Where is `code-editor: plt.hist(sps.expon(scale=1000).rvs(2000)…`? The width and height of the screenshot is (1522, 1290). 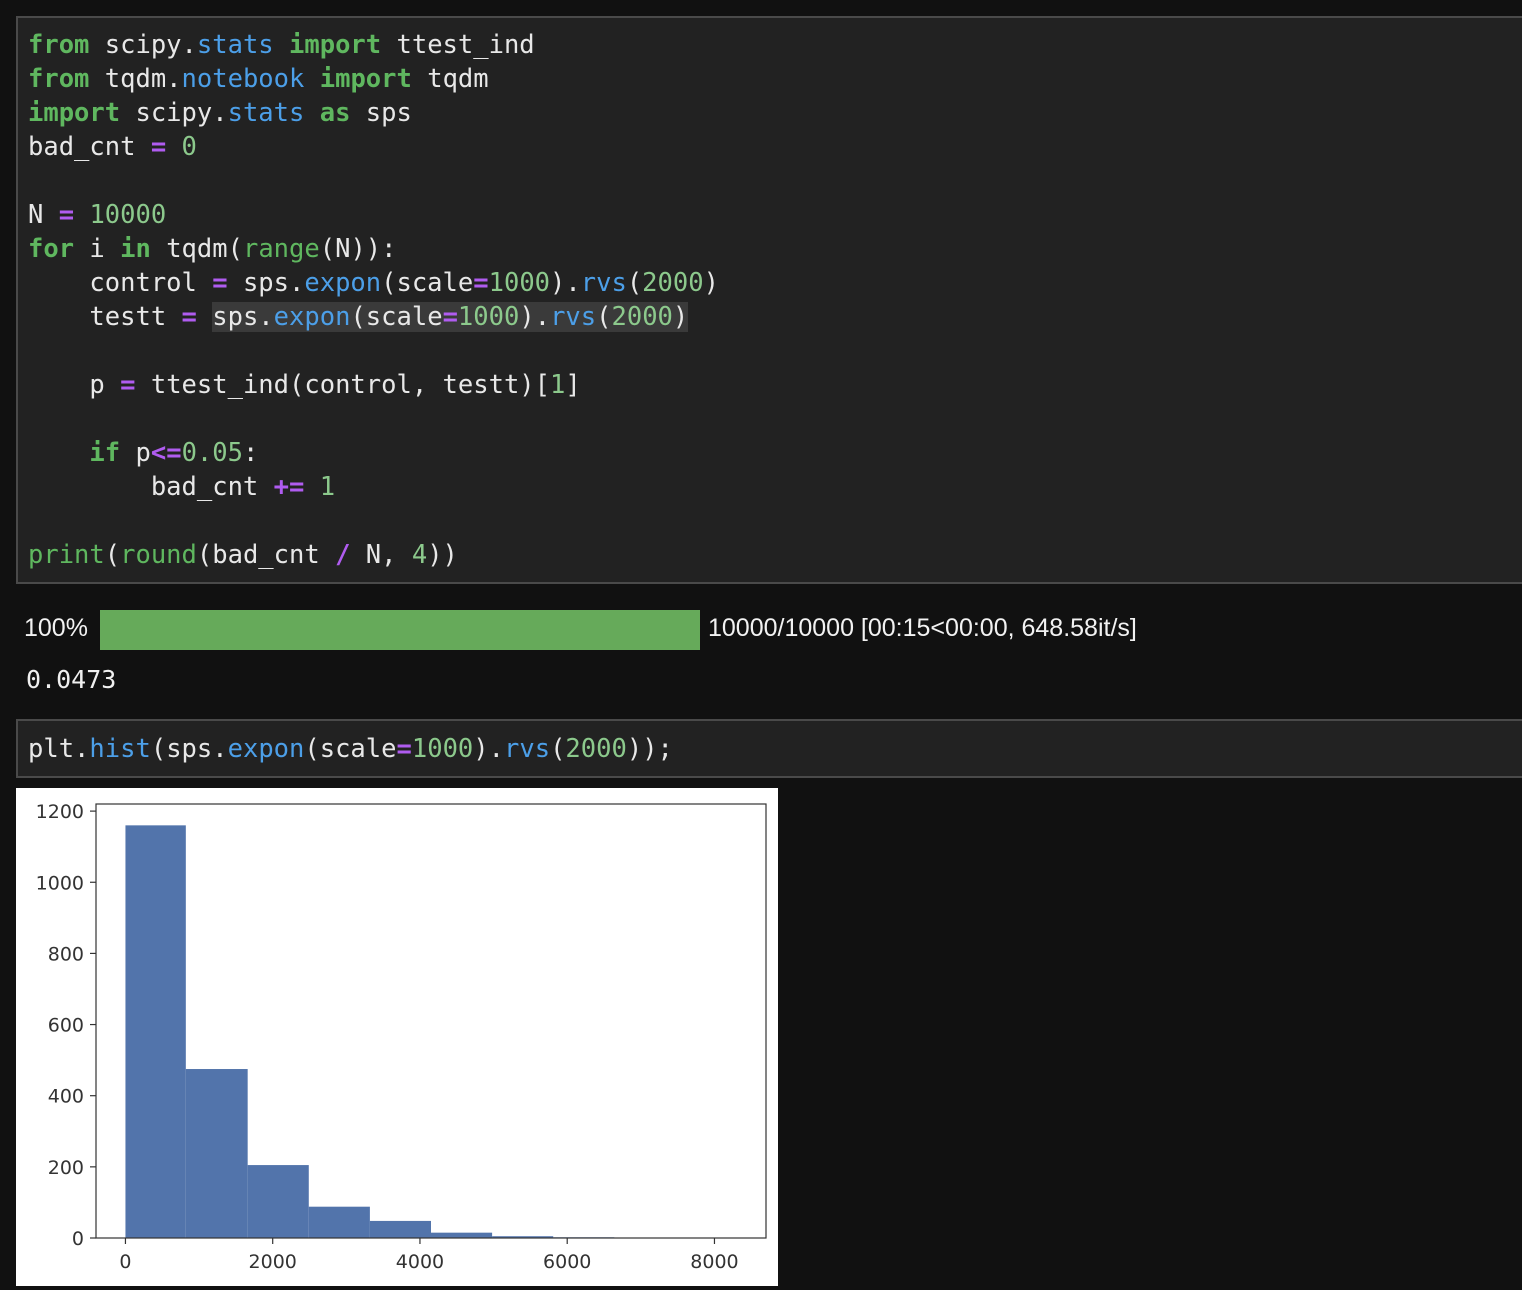
code-editor: plt.hist(sps.expon(scale=1000).rvs(2000)… is located at coordinates (350, 749).